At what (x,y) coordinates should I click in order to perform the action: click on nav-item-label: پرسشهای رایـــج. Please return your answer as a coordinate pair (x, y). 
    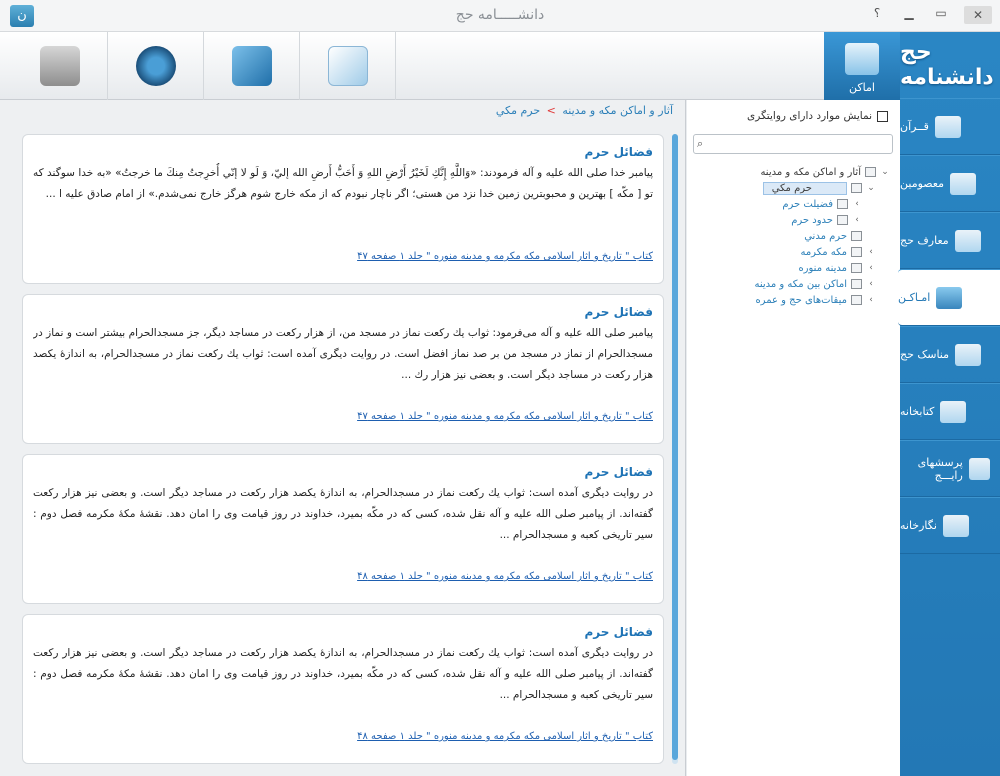
    Looking at the image, I should click on (940, 468).